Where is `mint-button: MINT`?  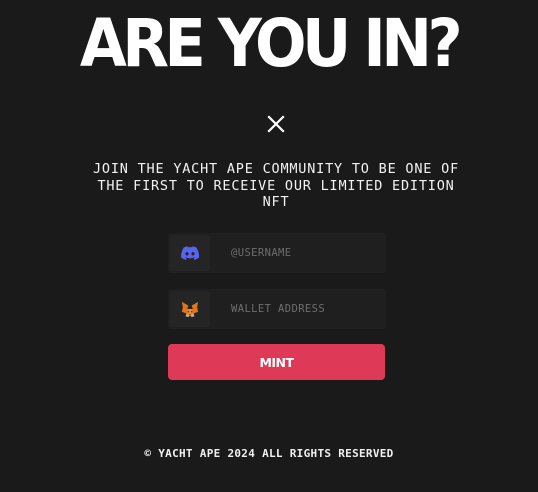
mint-button: MINT is located at coordinates (276, 362).